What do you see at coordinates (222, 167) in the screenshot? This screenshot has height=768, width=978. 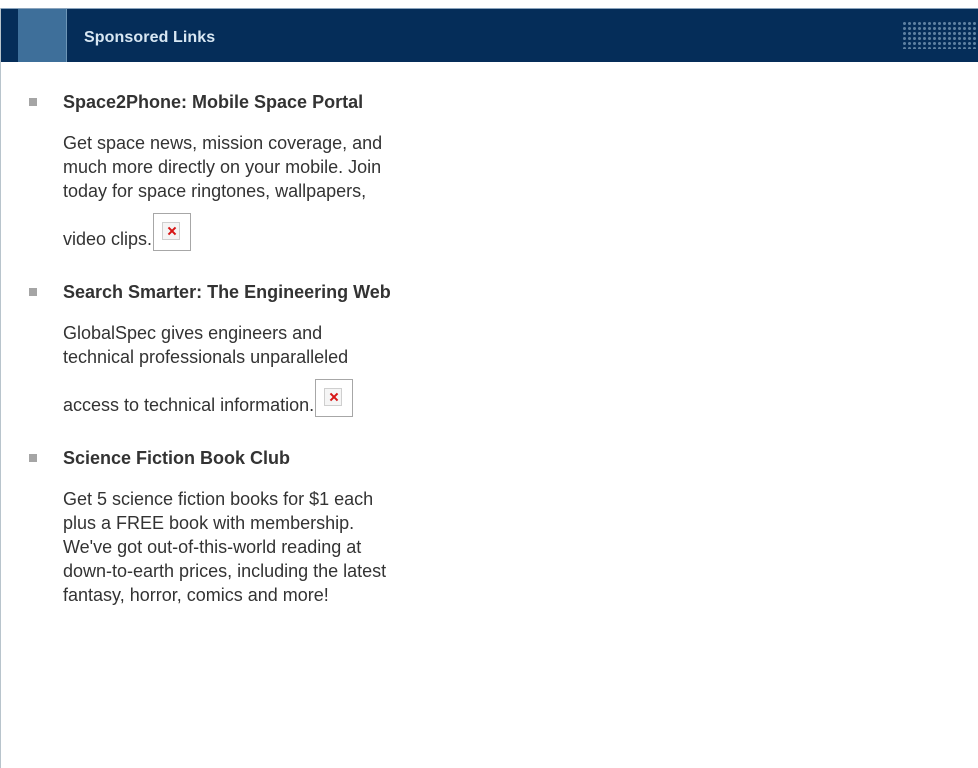 I see `description-line: much more directly on your mobile. Join` at bounding box center [222, 167].